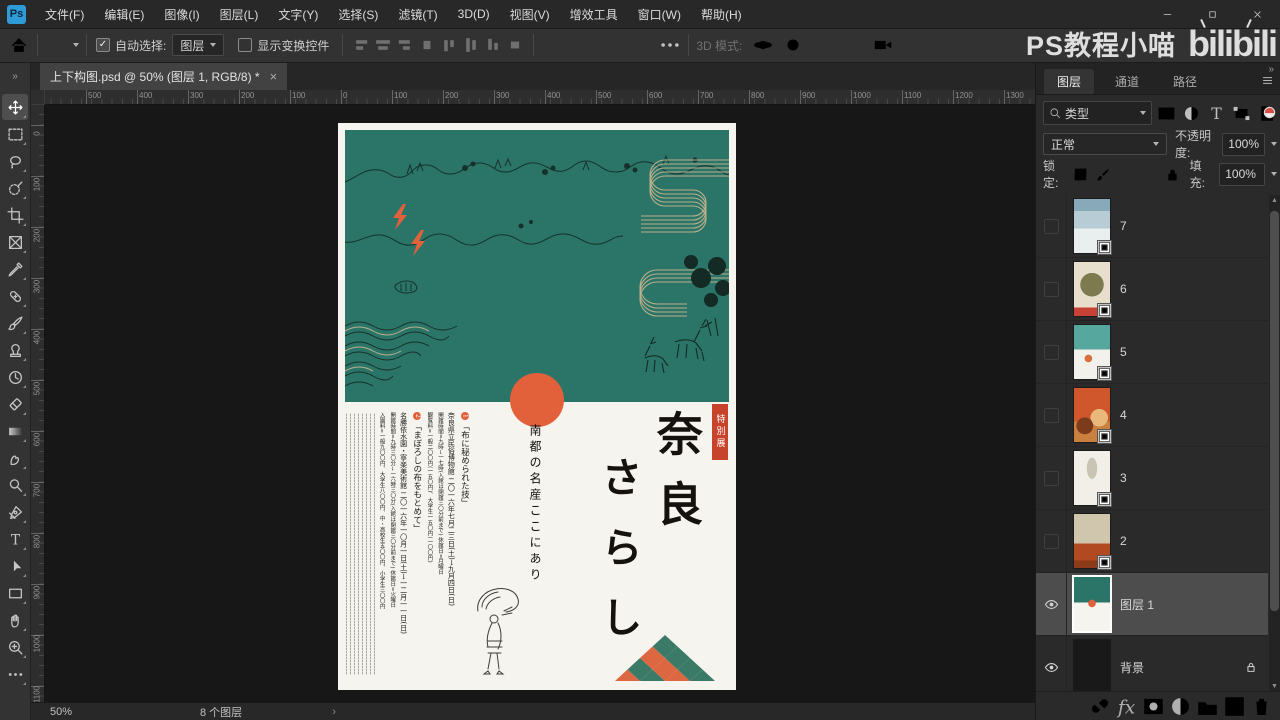 Image resolution: width=1280 pixels, height=720 pixels. I want to click on toolbar-collapse-icon: », so click(15, 76).